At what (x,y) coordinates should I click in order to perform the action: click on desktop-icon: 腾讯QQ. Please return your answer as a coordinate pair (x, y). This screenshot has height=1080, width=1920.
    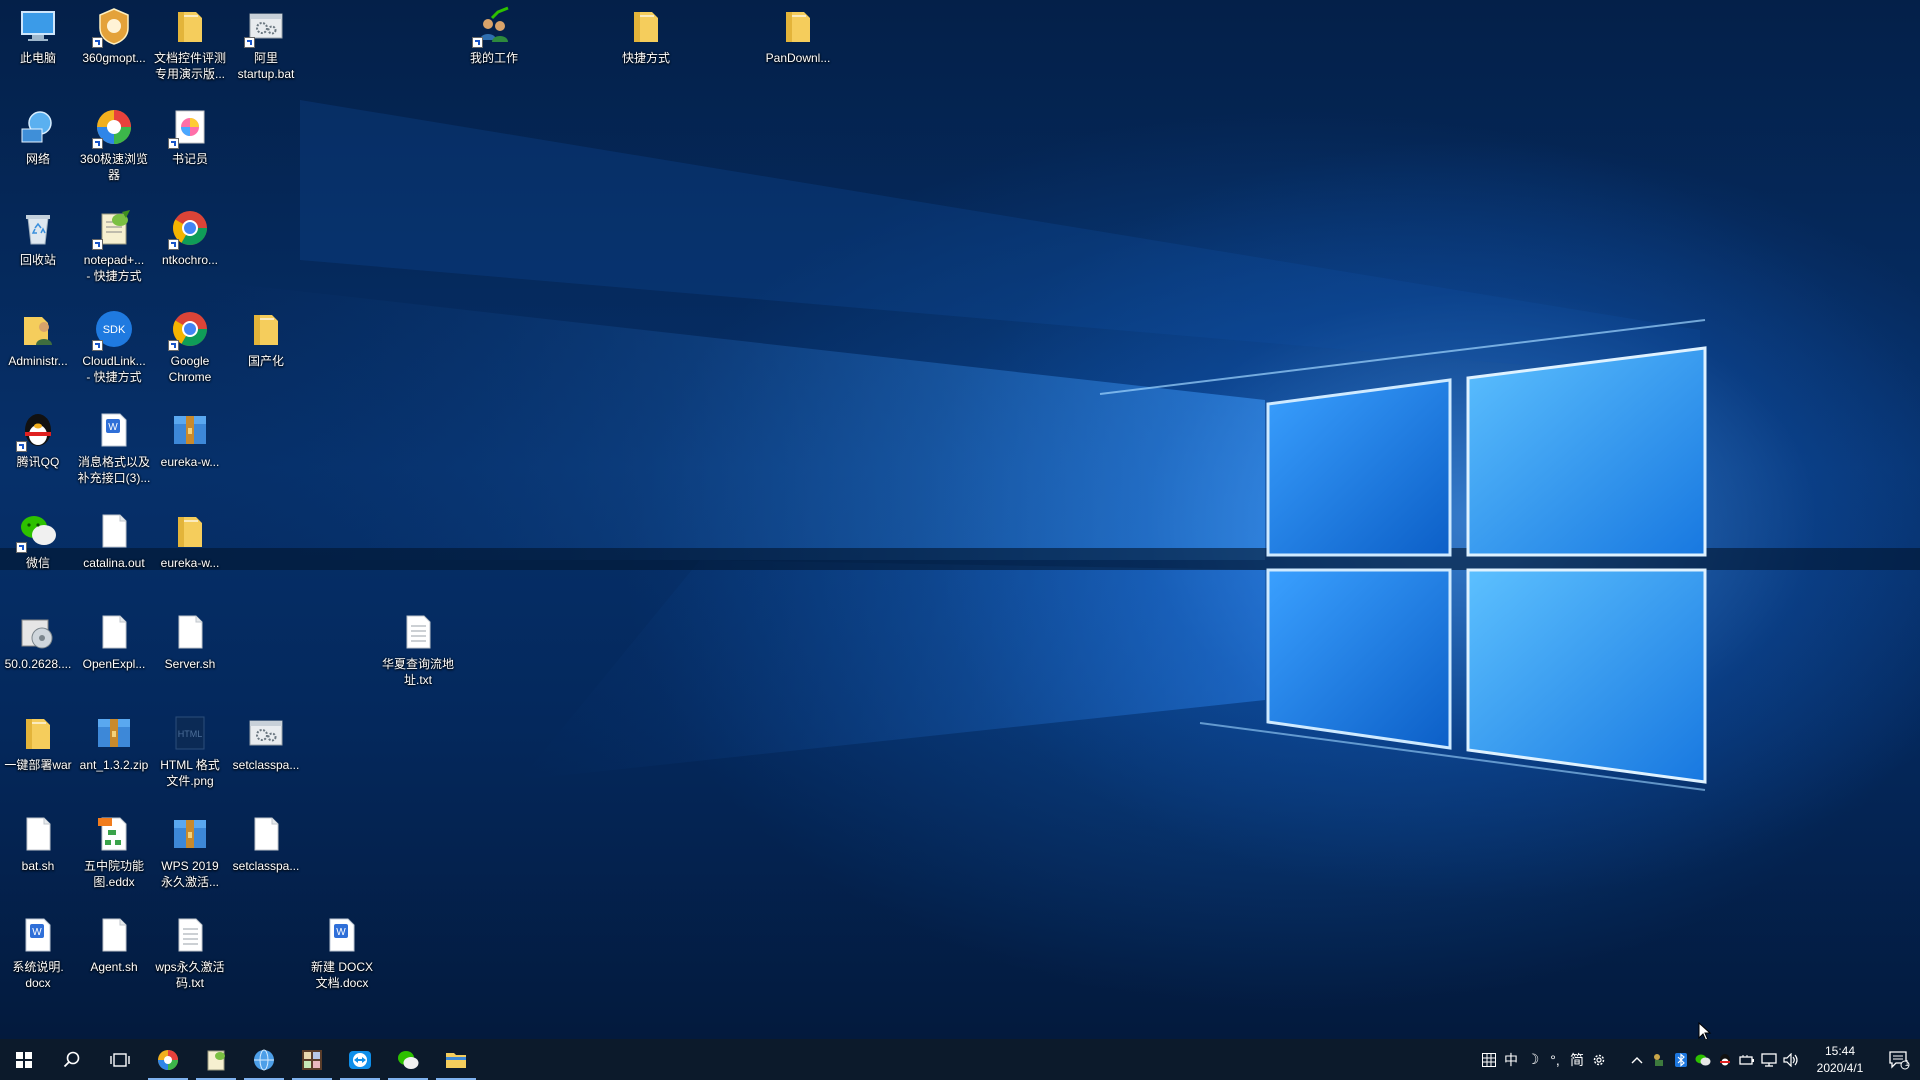
    Looking at the image, I should click on (38, 440).